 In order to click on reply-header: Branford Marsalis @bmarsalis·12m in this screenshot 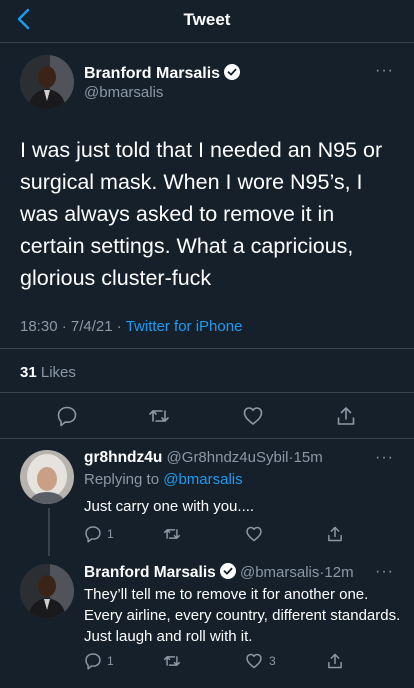, I will do `click(219, 572)`.